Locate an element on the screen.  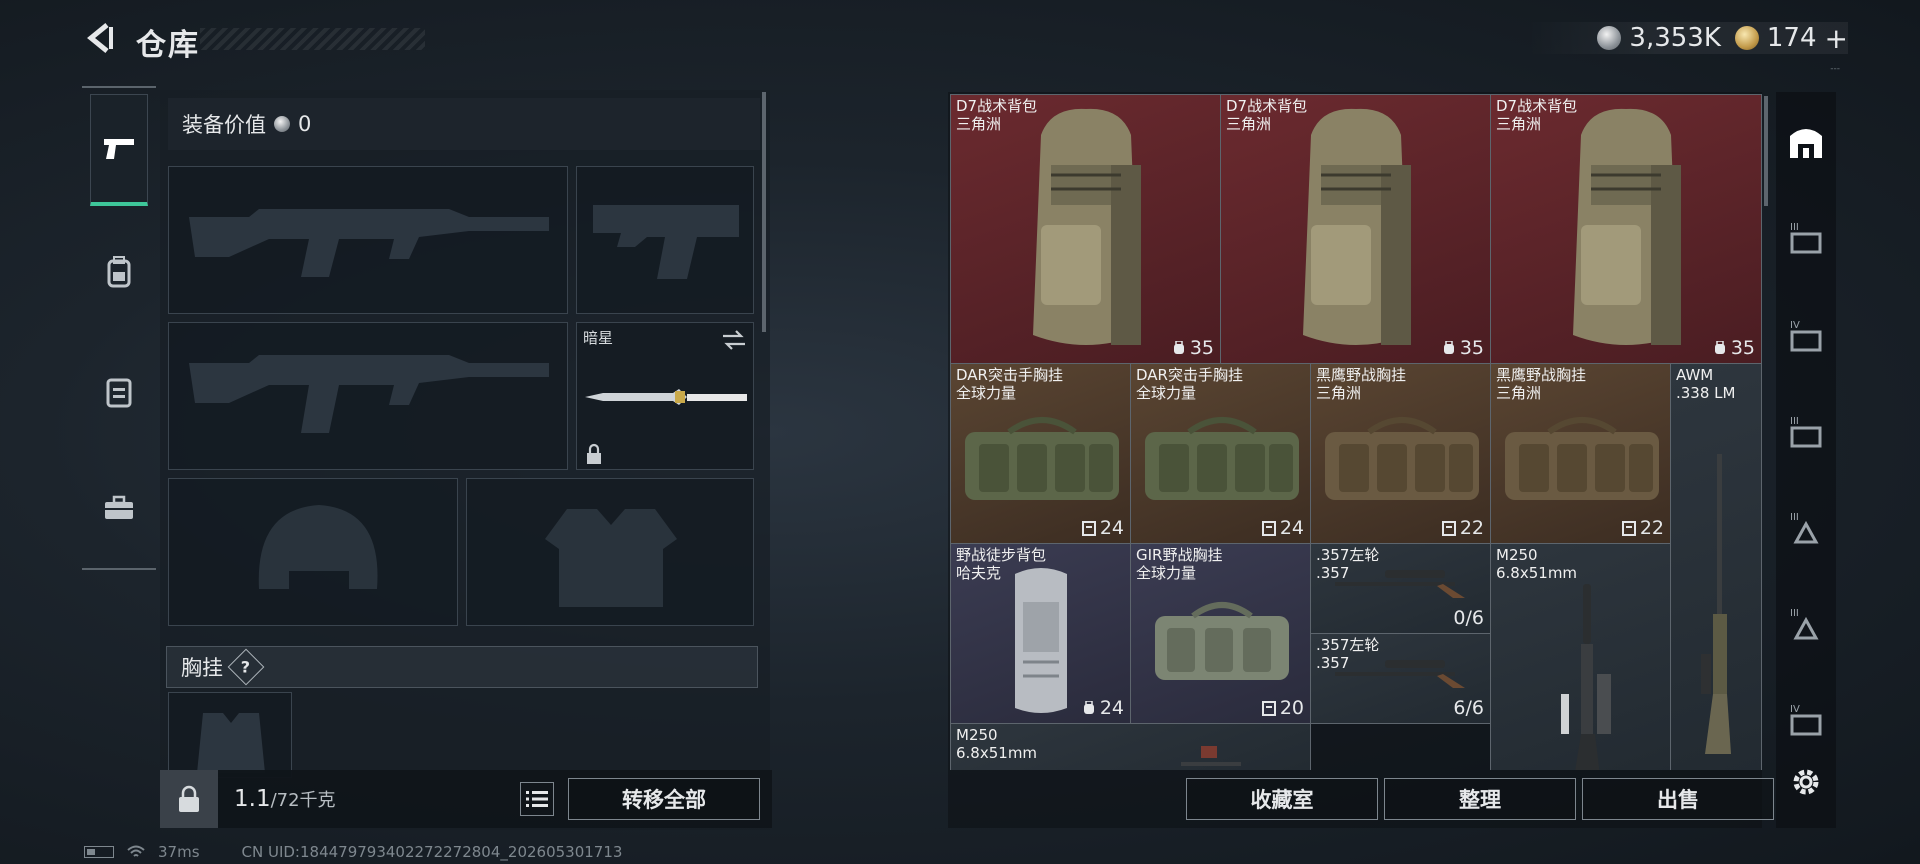
stash-item: GIR野战胸挂 全球力量 20 is located at coordinates (1220, 633).